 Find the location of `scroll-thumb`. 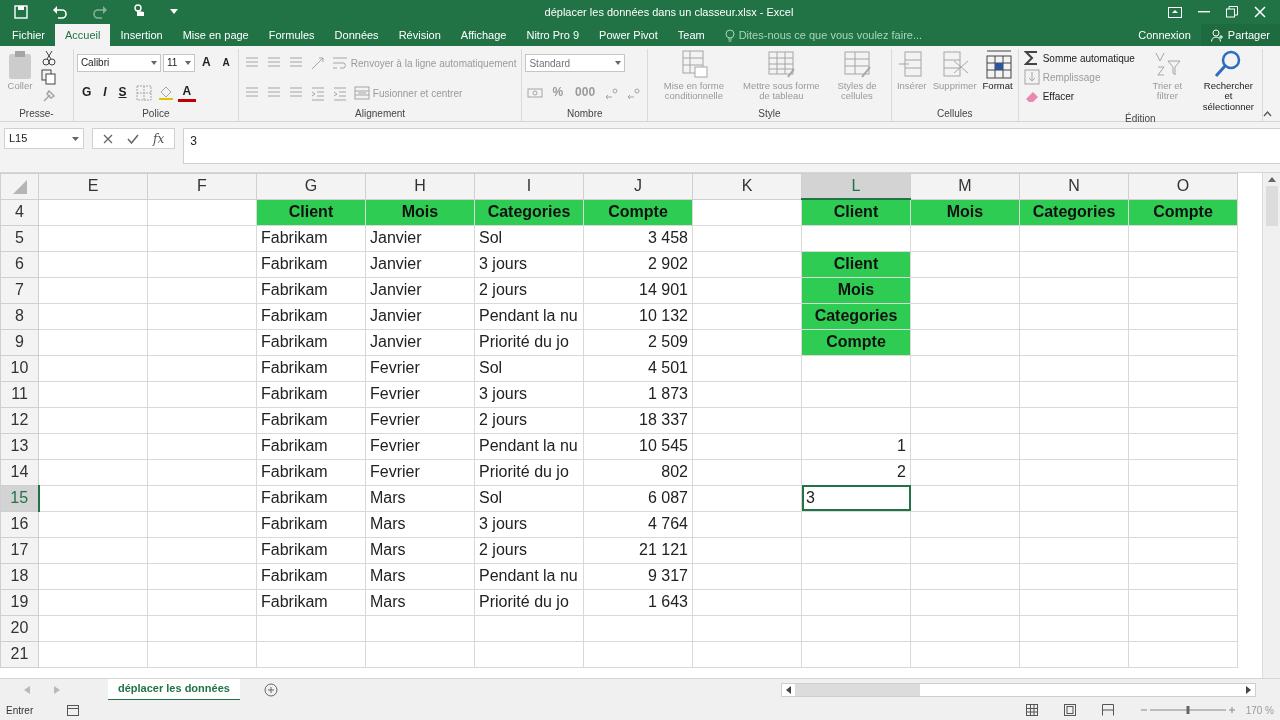

scroll-thumb is located at coordinates (857, 689).